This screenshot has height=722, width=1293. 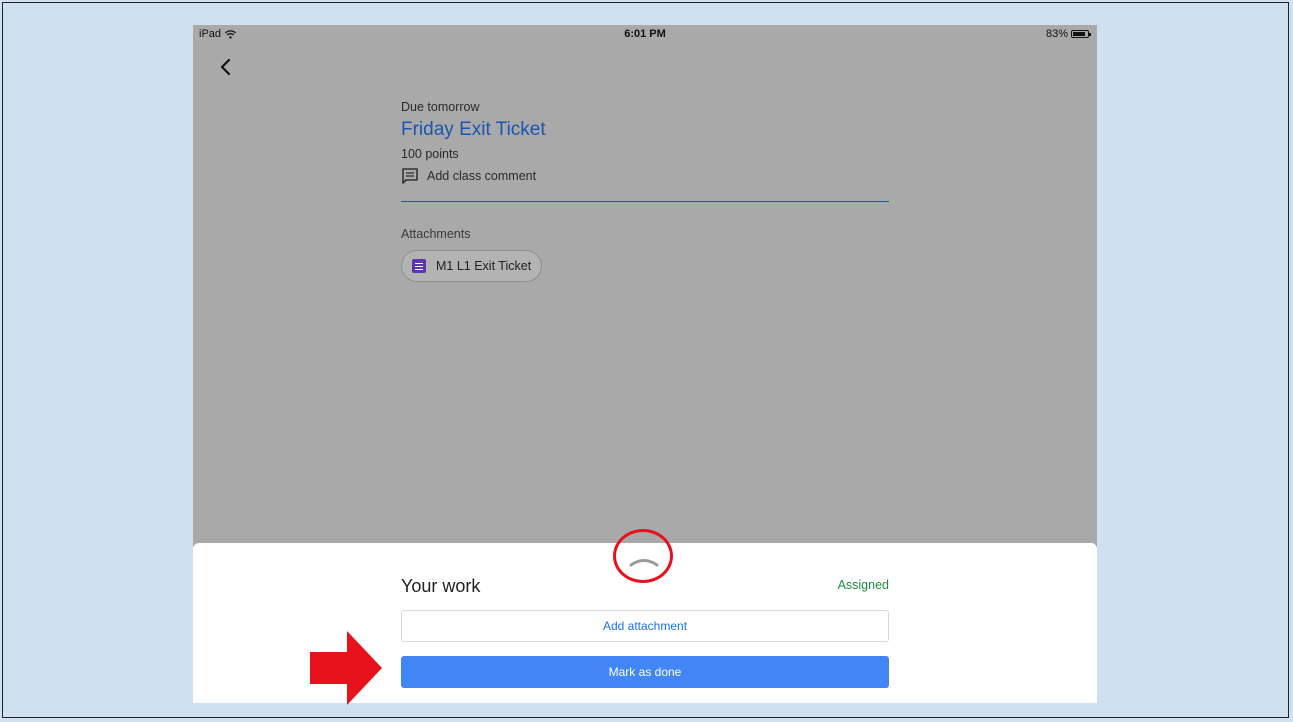 I want to click on add-attachment-button: Add attachment, so click(x=645, y=626).